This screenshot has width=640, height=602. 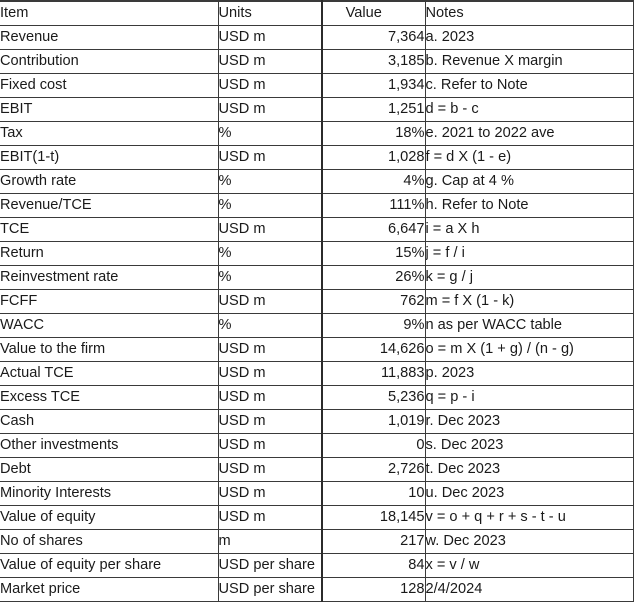 What do you see at coordinates (374, 541) in the screenshot?
I see `cell-value: 217` at bounding box center [374, 541].